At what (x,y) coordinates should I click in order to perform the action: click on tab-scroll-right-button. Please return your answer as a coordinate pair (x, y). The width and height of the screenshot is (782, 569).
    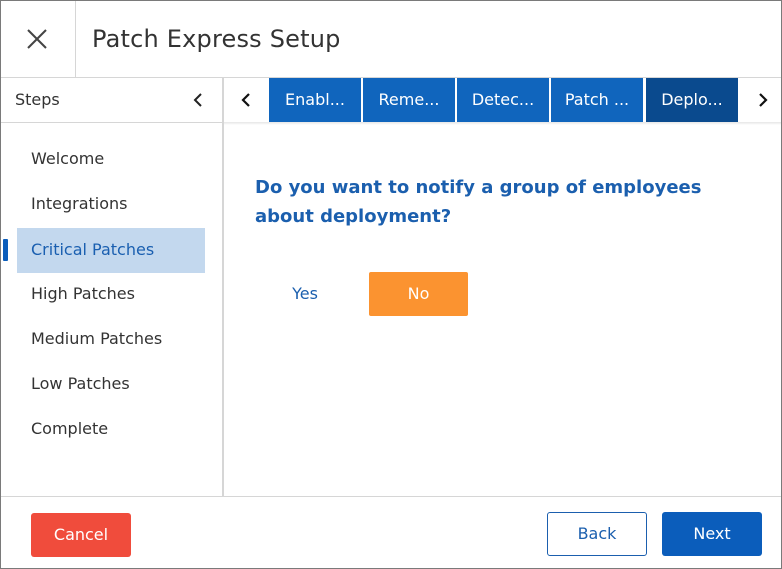
    Looking at the image, I should click on (761, 100).